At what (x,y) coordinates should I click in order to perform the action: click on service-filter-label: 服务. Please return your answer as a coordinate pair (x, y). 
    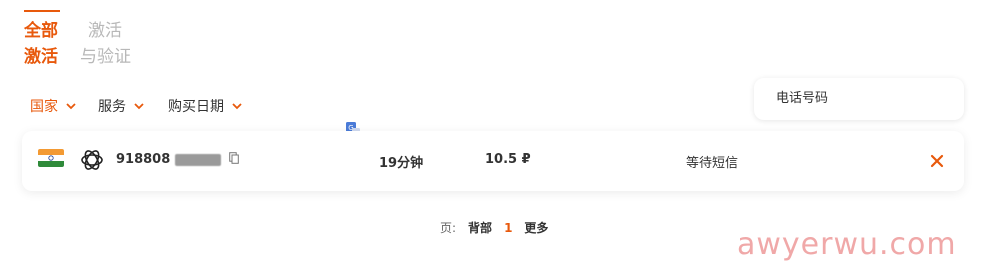
    Looking at the image, I should click on (112, 107).